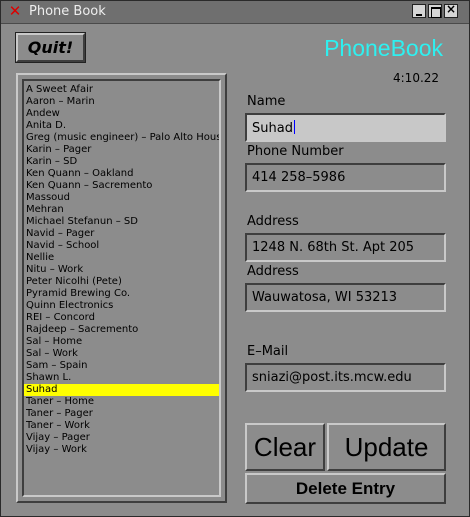  Describe the element at coordinates (121, 282) in the screenshot. I see `list-item: Peter Nicolhi (Pete)` at that location.